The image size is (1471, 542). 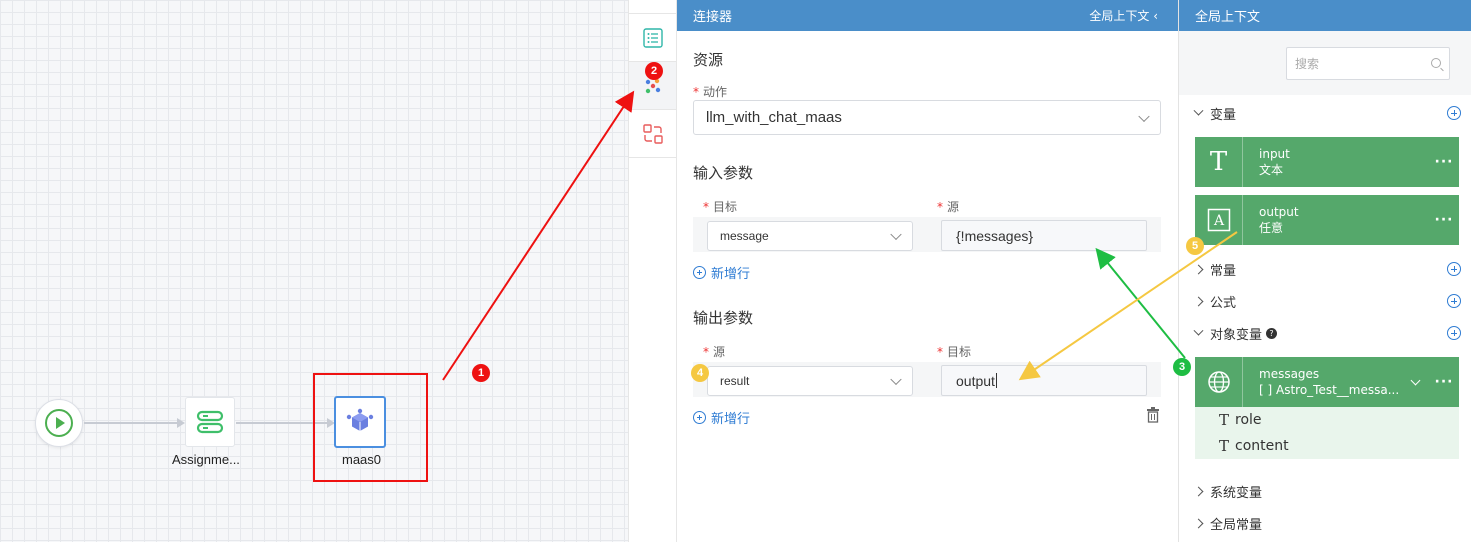 What do you see at coordinates (1327, 491) in the screenshot?
I see `group-system-variables: 系统变量` at bounding box center [1327, 491].